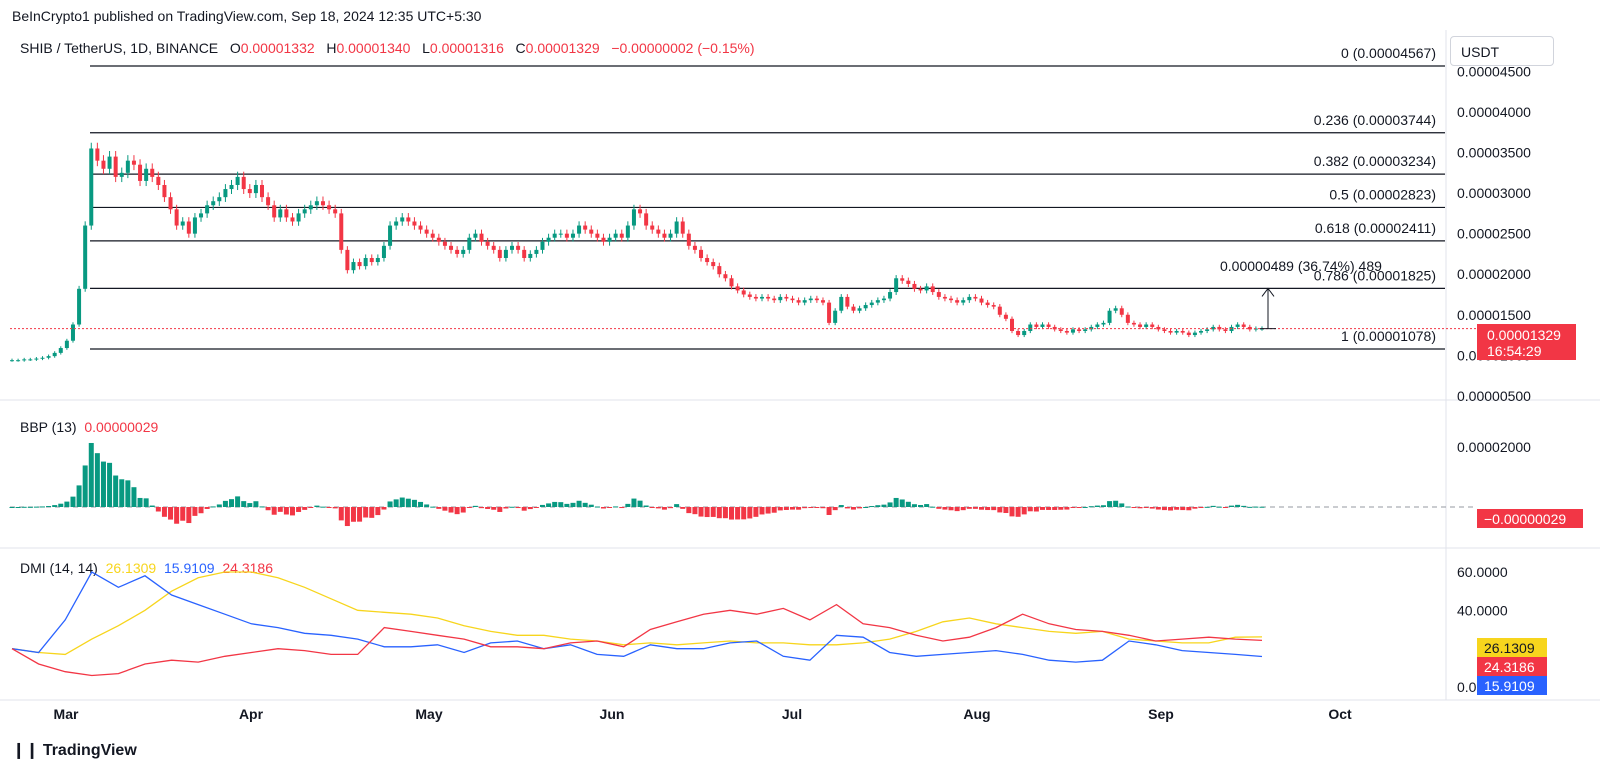 The height and width of the screenshot is (784, 1600). Describe the element at coordinates (251, 714) in the screenshot. I see `time-tick-label: Apr` at that location.